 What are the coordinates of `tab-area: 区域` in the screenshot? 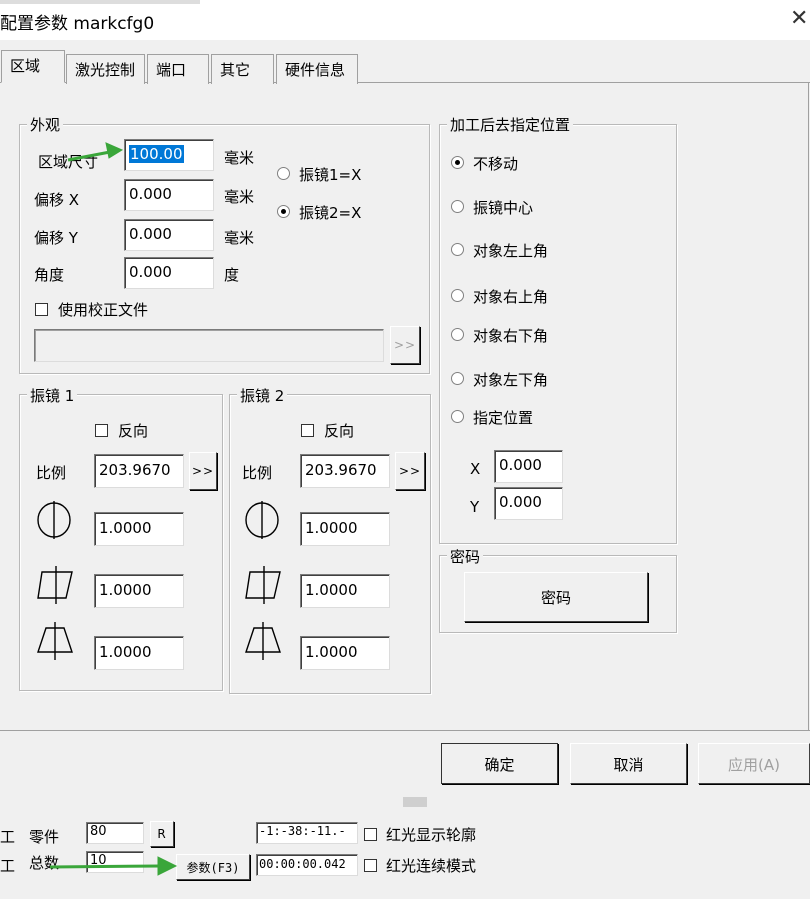 It's located at (33, 66).